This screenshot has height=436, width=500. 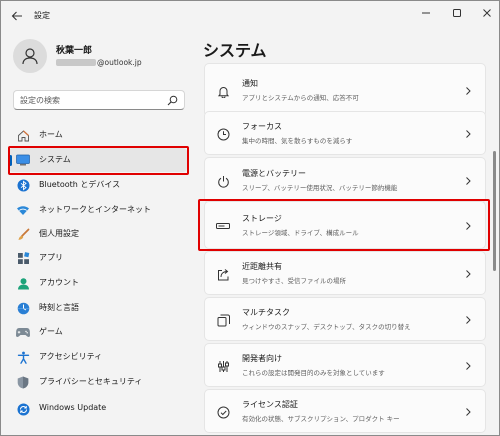 What do you see at coordinates (40, 100) in the screenshot?
I see `search-placeholder: 設定の検索` at bounding box center [40, 100].